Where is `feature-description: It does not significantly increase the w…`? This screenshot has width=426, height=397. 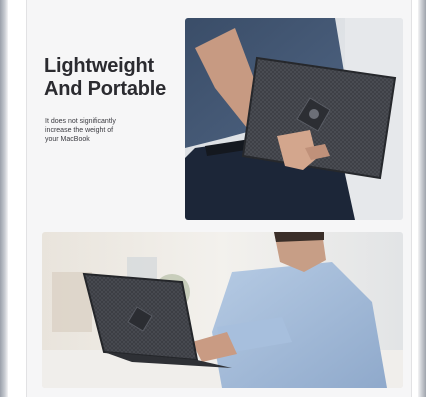
feature-description: It does not significantly increase the w… is located at coordinates (100, 130).